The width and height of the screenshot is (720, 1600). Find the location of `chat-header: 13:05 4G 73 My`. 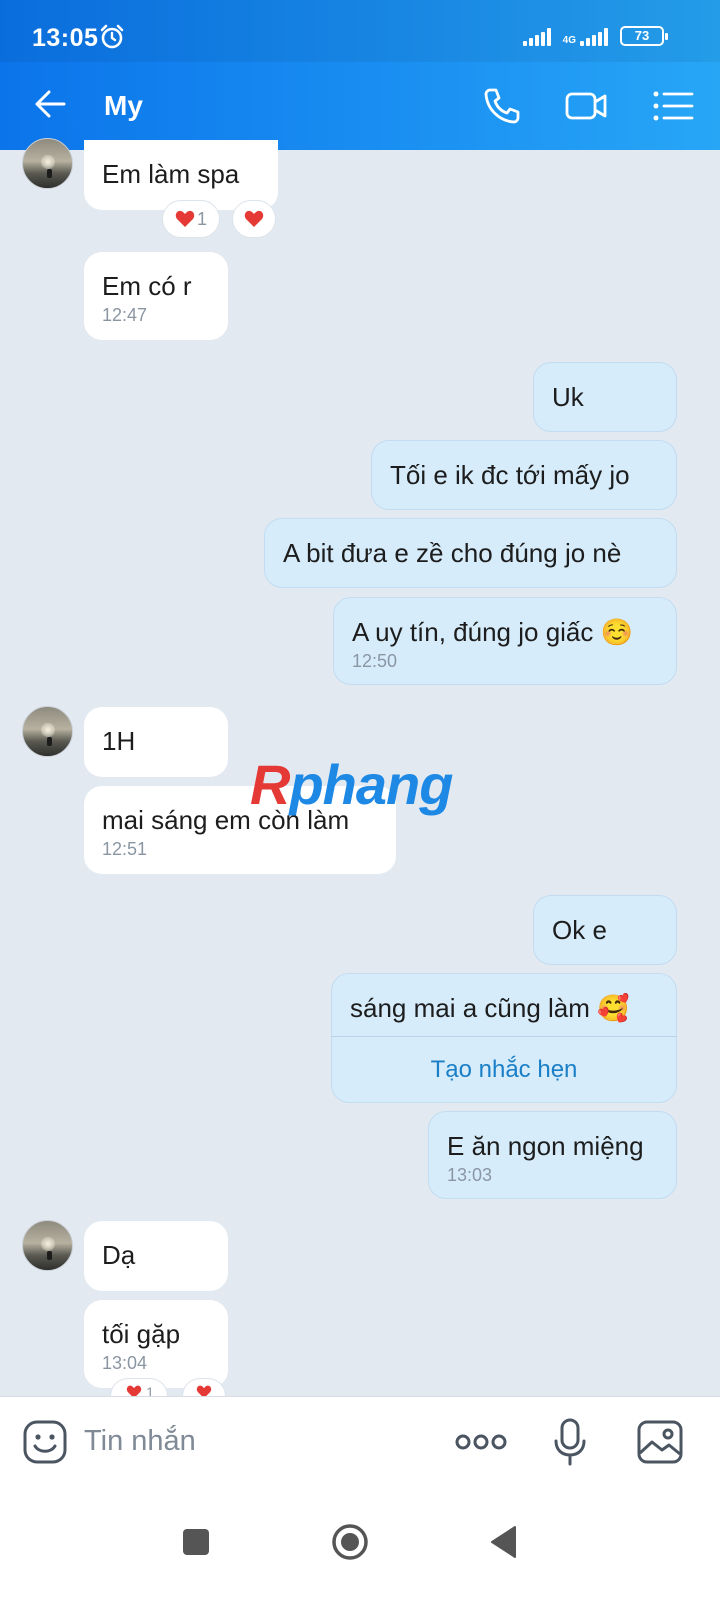

chat-header: 13:05 4G 73 My is located at coordinates (360, 75).